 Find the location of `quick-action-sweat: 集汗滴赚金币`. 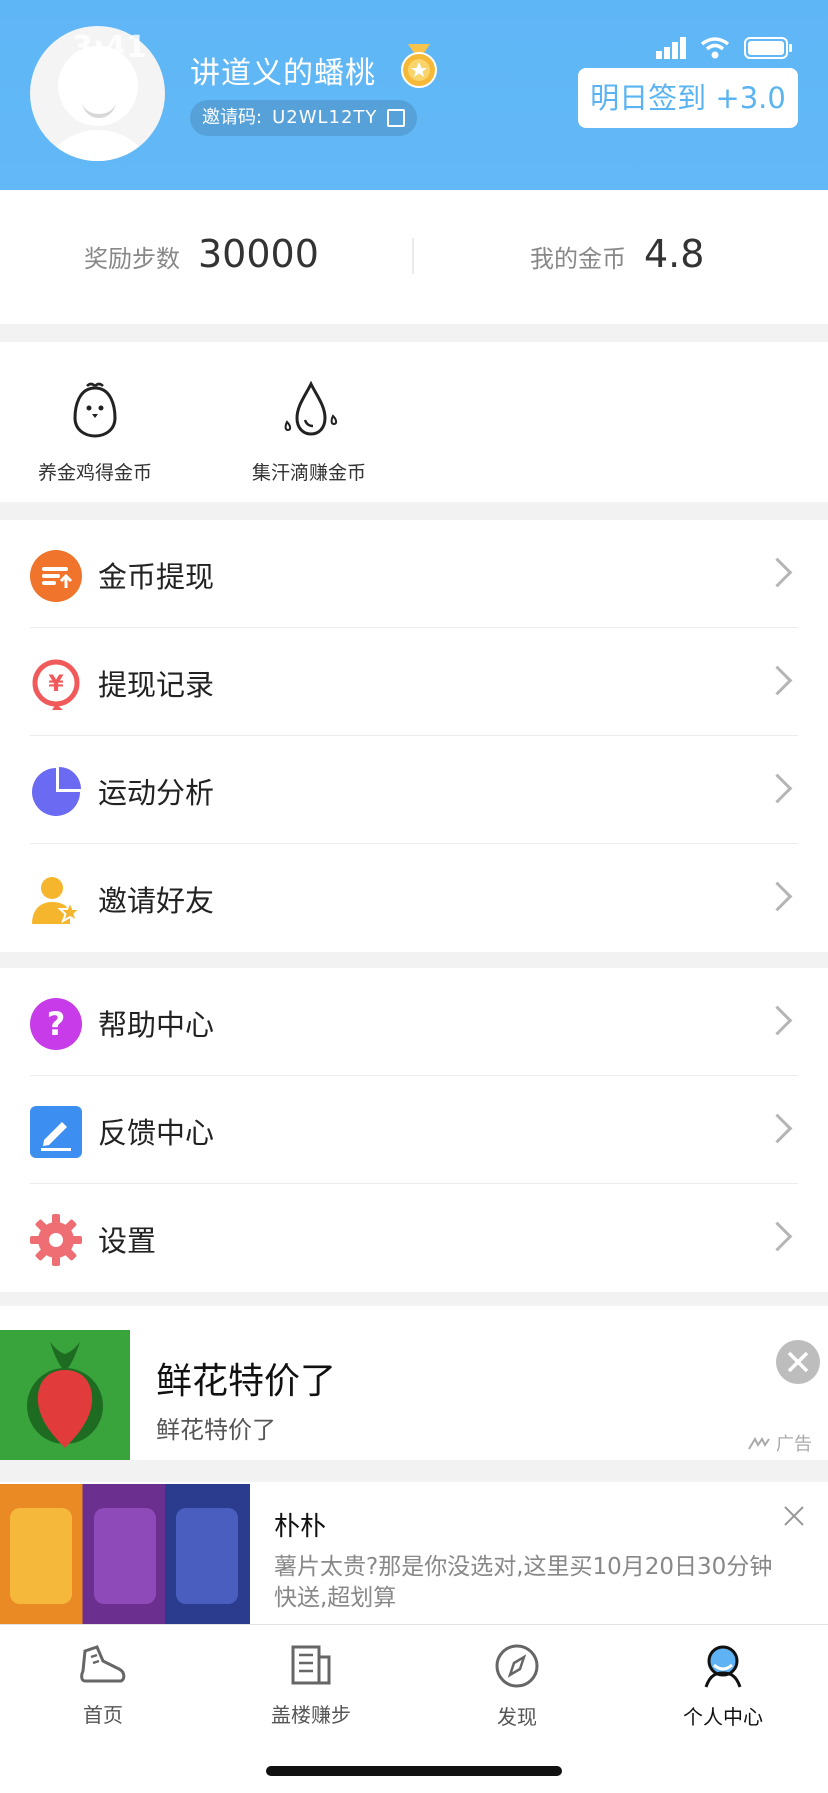

quick-action-sweat: 集汗滴赚金币 is located at coordinates (309, 432).